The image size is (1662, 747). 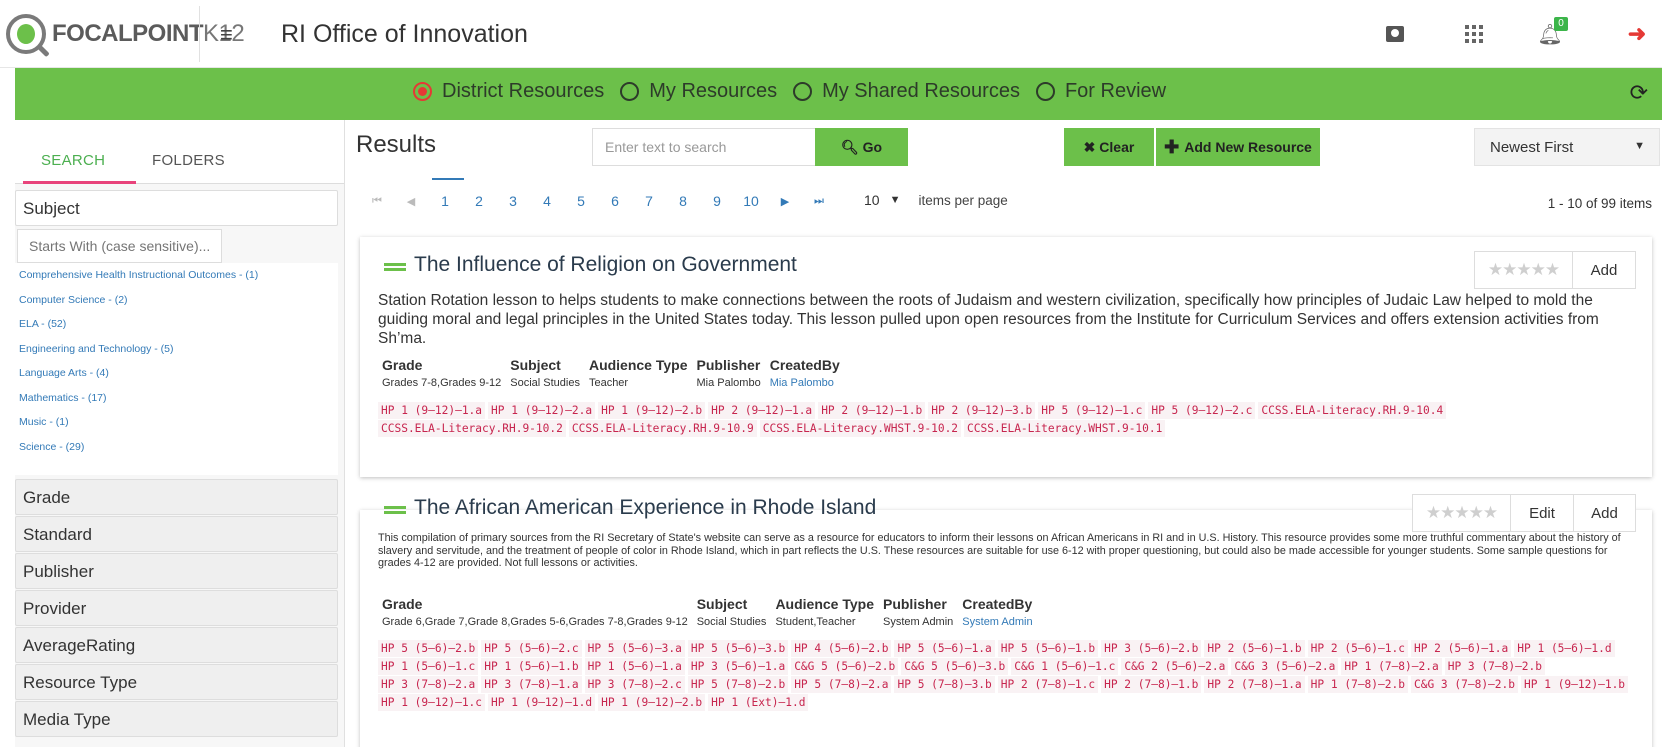 I want to click on standard-tag: HP 4 (5–6)–2.b, so click(x=841, y=648).